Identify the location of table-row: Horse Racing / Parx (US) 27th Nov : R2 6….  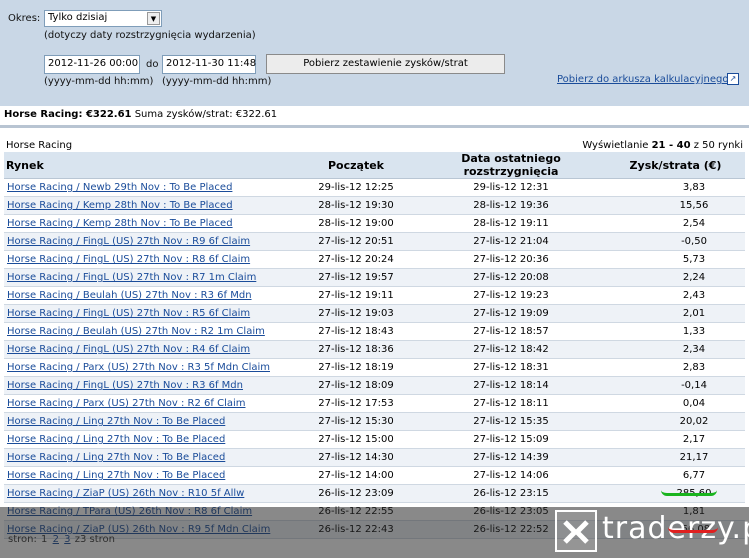
(374, 403).